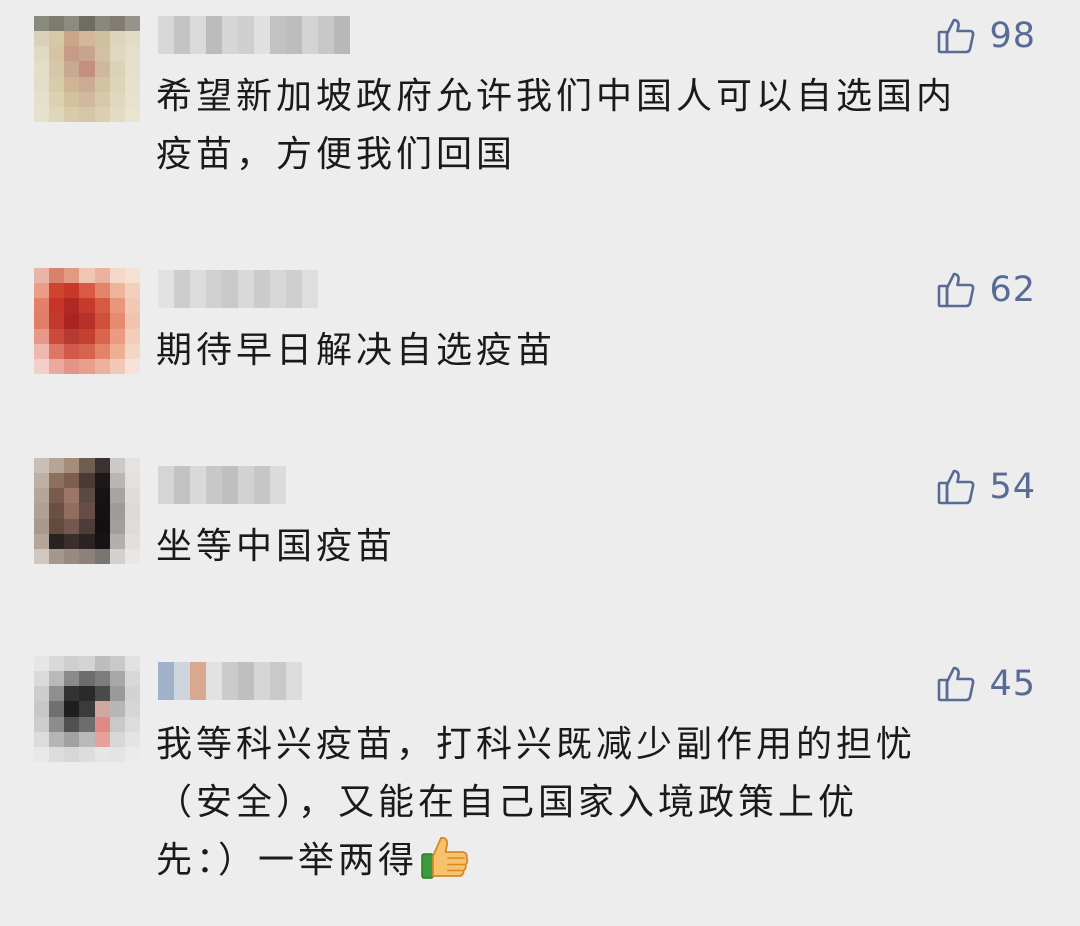 This screenshot has height=926, width=1080. What do you see at coordinates (1012, 36) in the screenshot?
I see `like-count: 98` at bounding box center [1012, 36].